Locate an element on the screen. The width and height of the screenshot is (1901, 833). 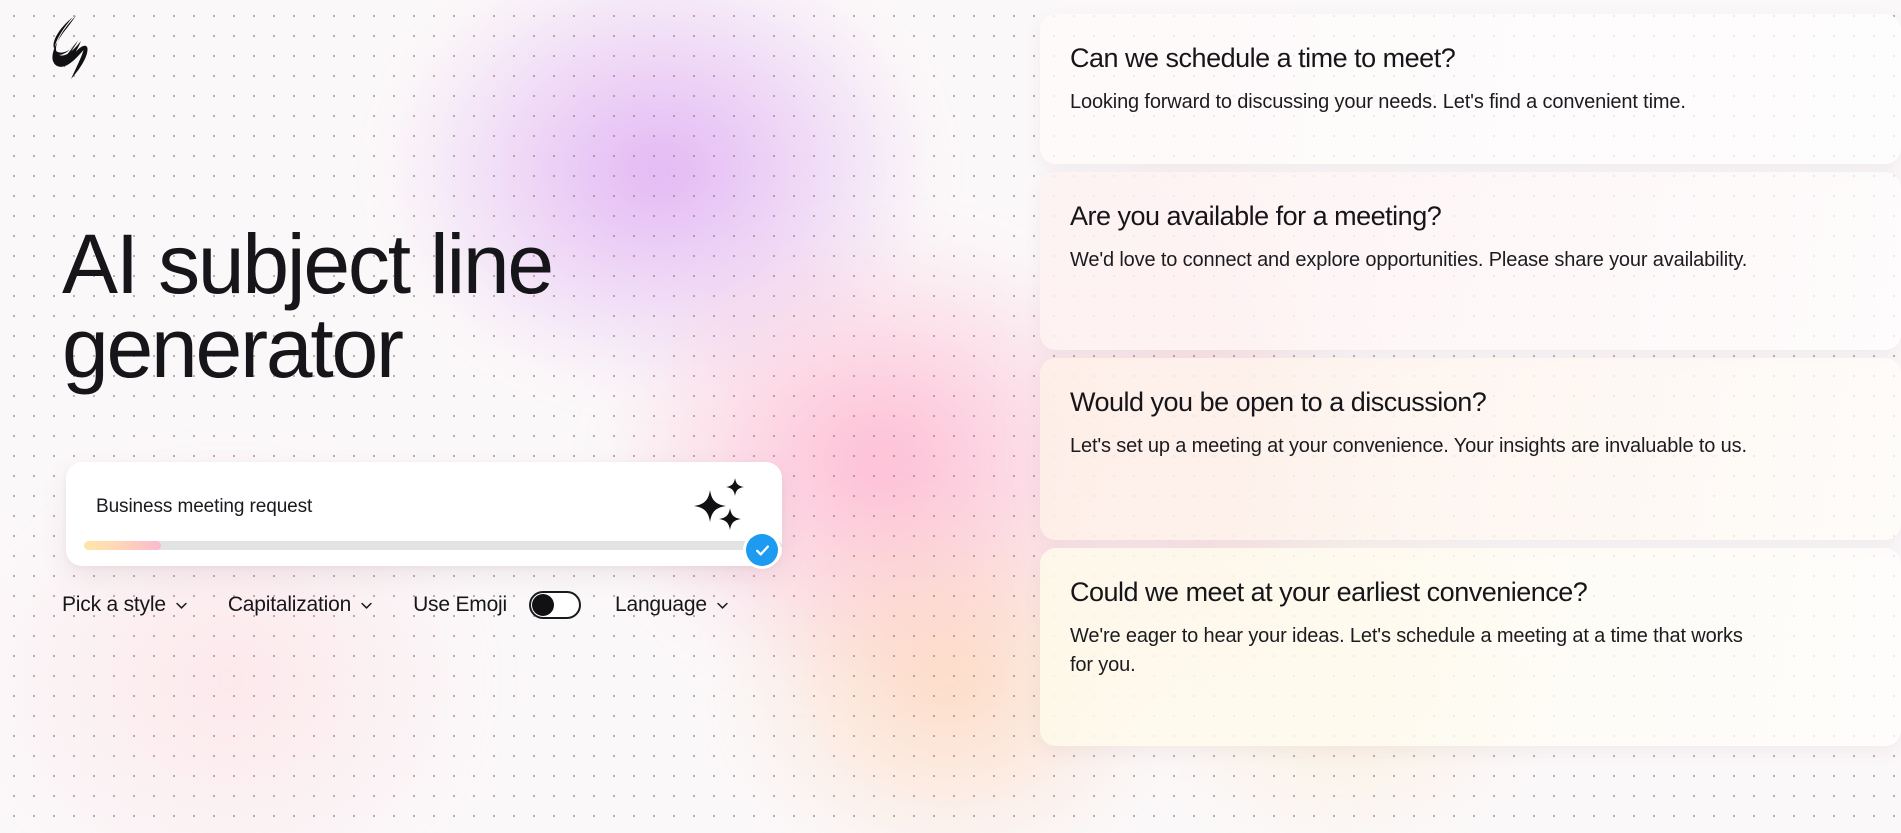
sparkles-icon is located at coordinates (719, 507).